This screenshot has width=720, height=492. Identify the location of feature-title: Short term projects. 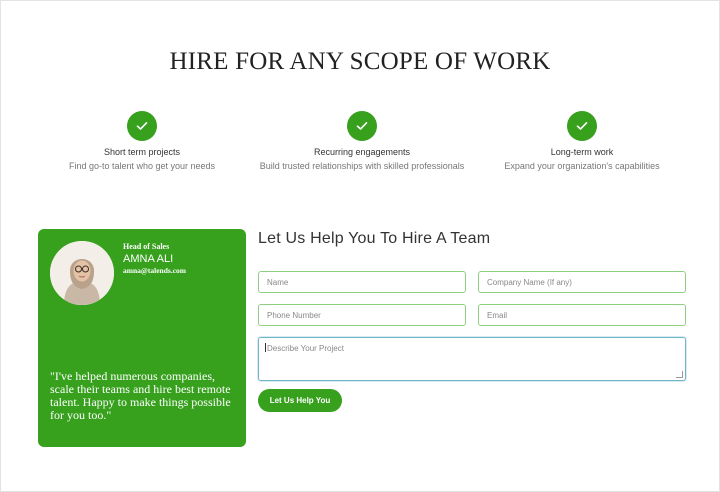
(142, 152).